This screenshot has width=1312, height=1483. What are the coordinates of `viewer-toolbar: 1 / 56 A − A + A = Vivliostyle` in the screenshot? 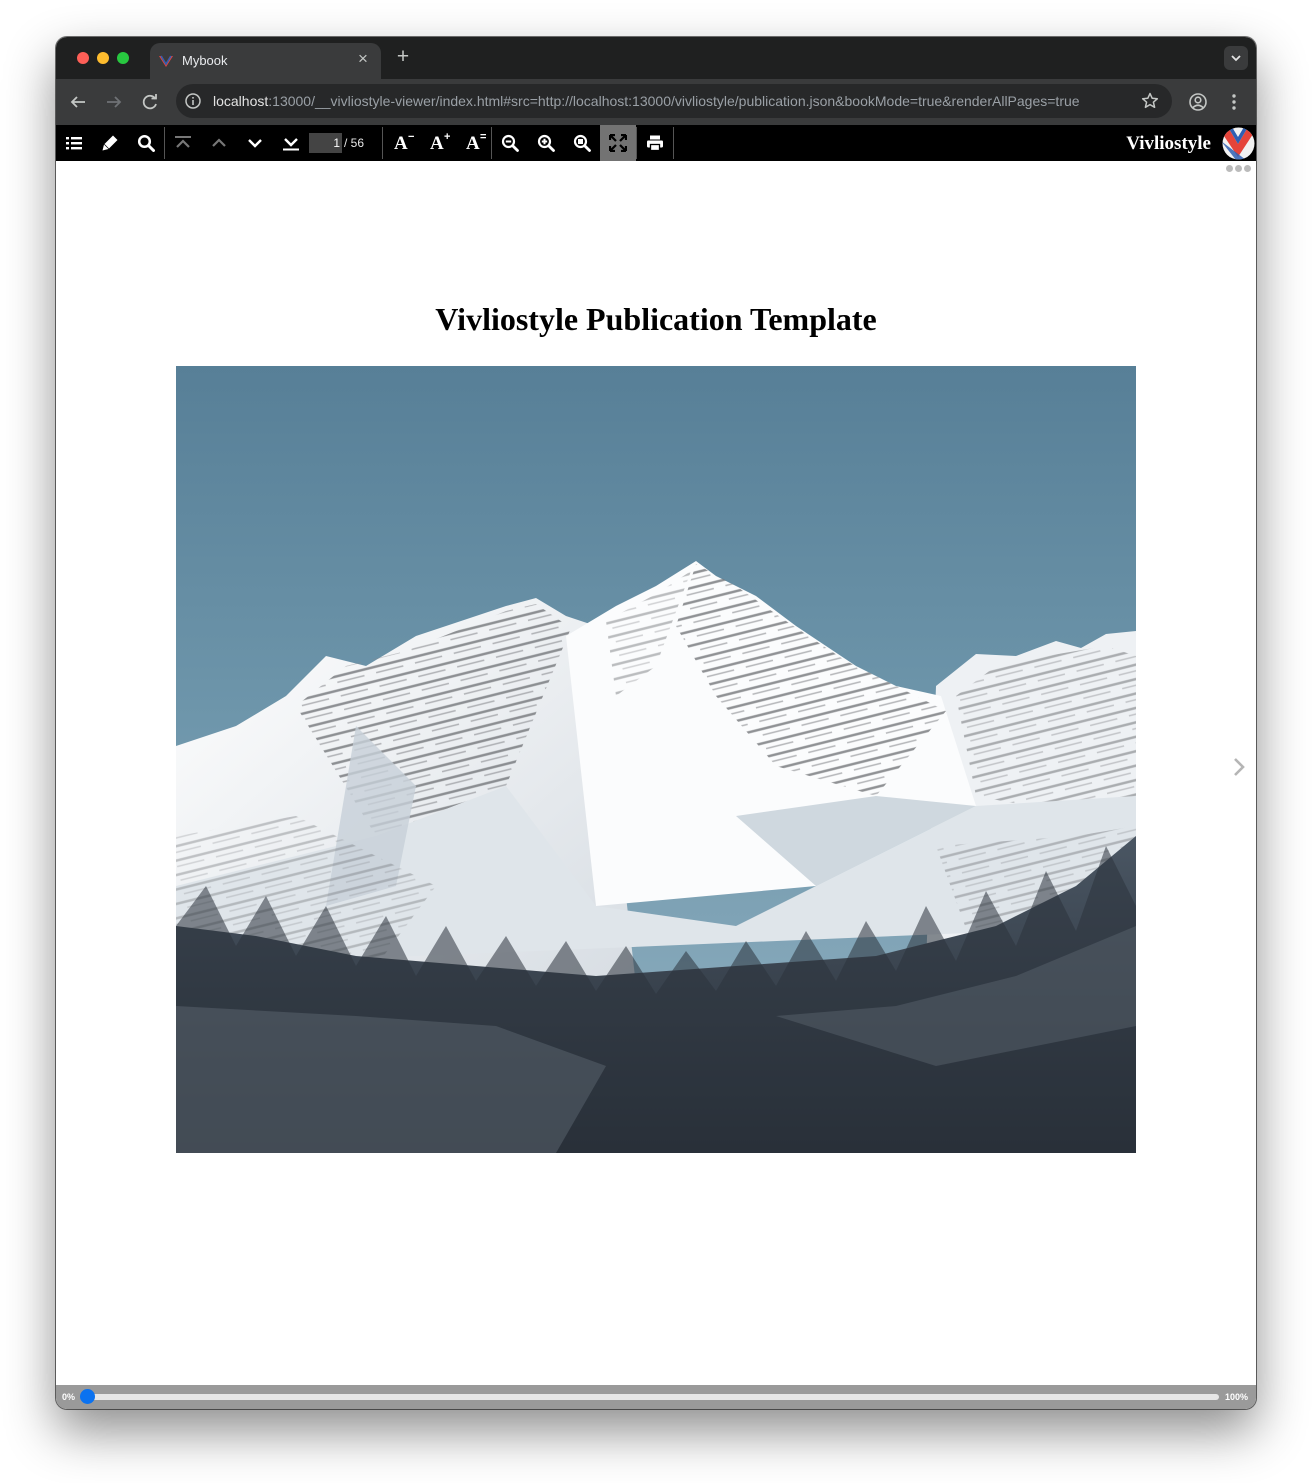 It's located at (656, 143).